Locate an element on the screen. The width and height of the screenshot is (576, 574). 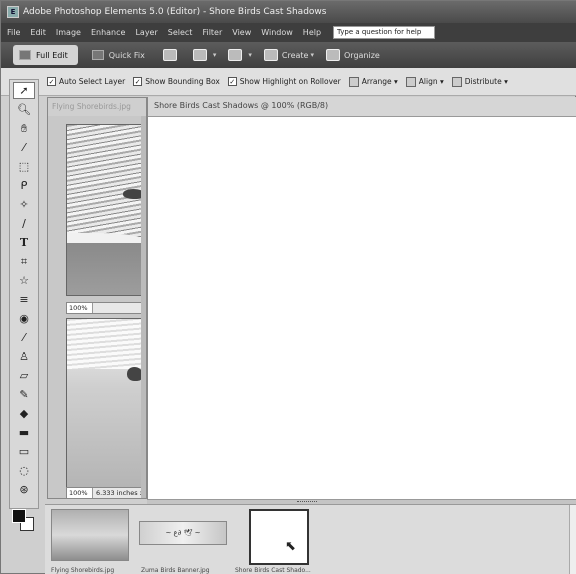
selection-brush-icon: ∕ is located at coordinates (24, 223).